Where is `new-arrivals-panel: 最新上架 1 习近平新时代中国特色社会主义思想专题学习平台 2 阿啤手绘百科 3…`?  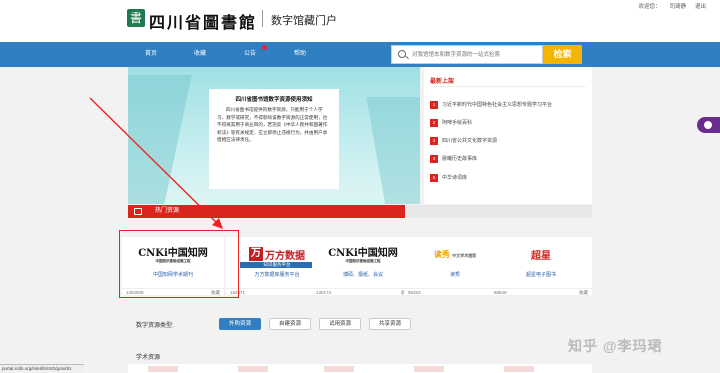 new-arrivals-panel: 最新上架 1 习近平新时代中国特色社会主义思想专题学习平台 2 阿啤手绘百科 3… is located at coordinates (508, 135).